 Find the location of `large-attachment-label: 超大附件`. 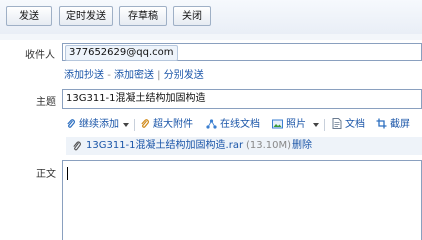

large-attachment-label: 超大附件 is located at coordinates (173, 124).